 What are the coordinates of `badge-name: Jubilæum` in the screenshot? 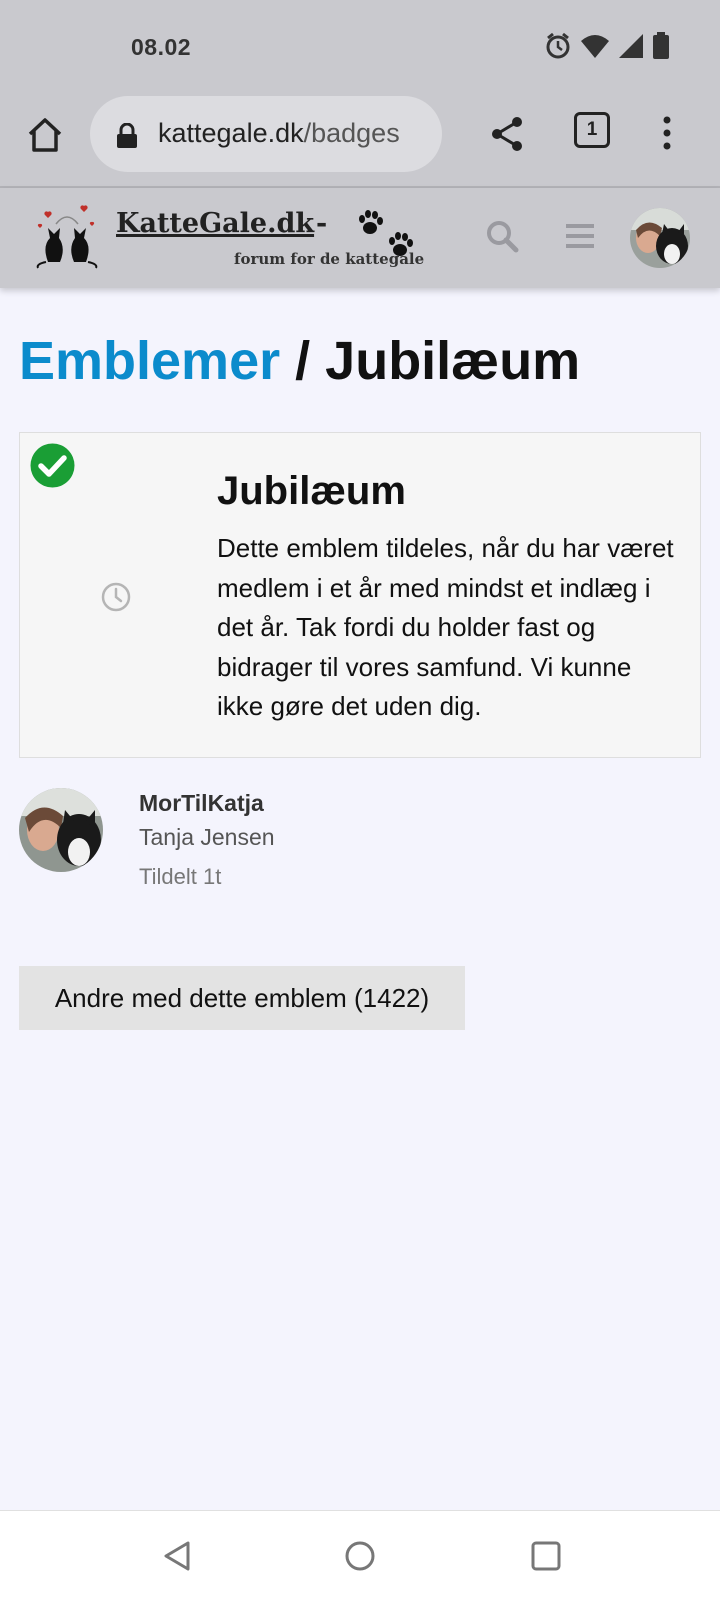 It's located at (311, 491).